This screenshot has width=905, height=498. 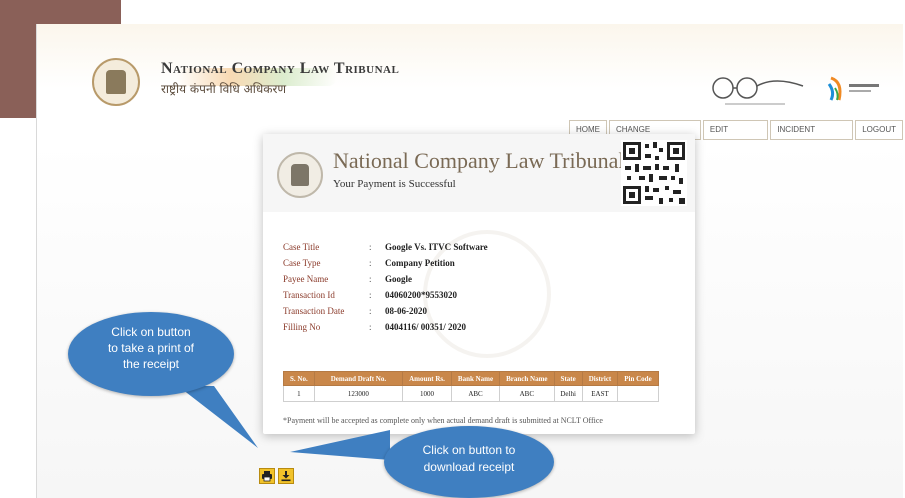 What do you see at coordinates (469, 467) in the screenshot?
I see `callout-line: download receipt` at bounding box center [469, 467].